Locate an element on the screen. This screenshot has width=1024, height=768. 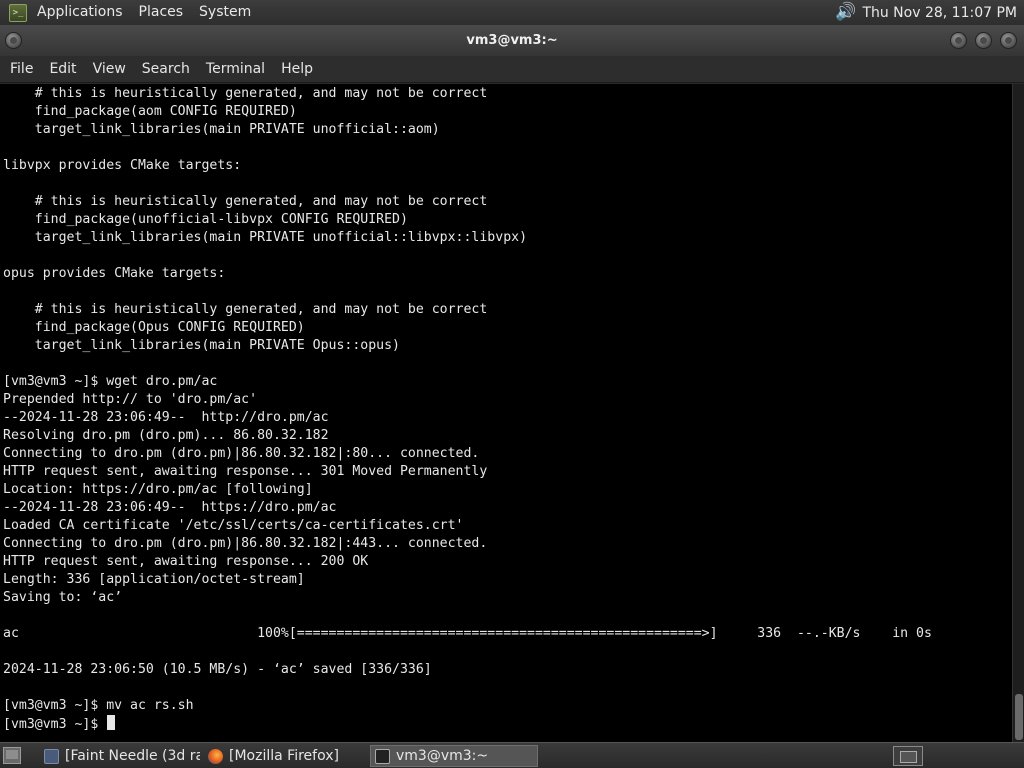
firefox-icon is located at coordinates (215, 756).